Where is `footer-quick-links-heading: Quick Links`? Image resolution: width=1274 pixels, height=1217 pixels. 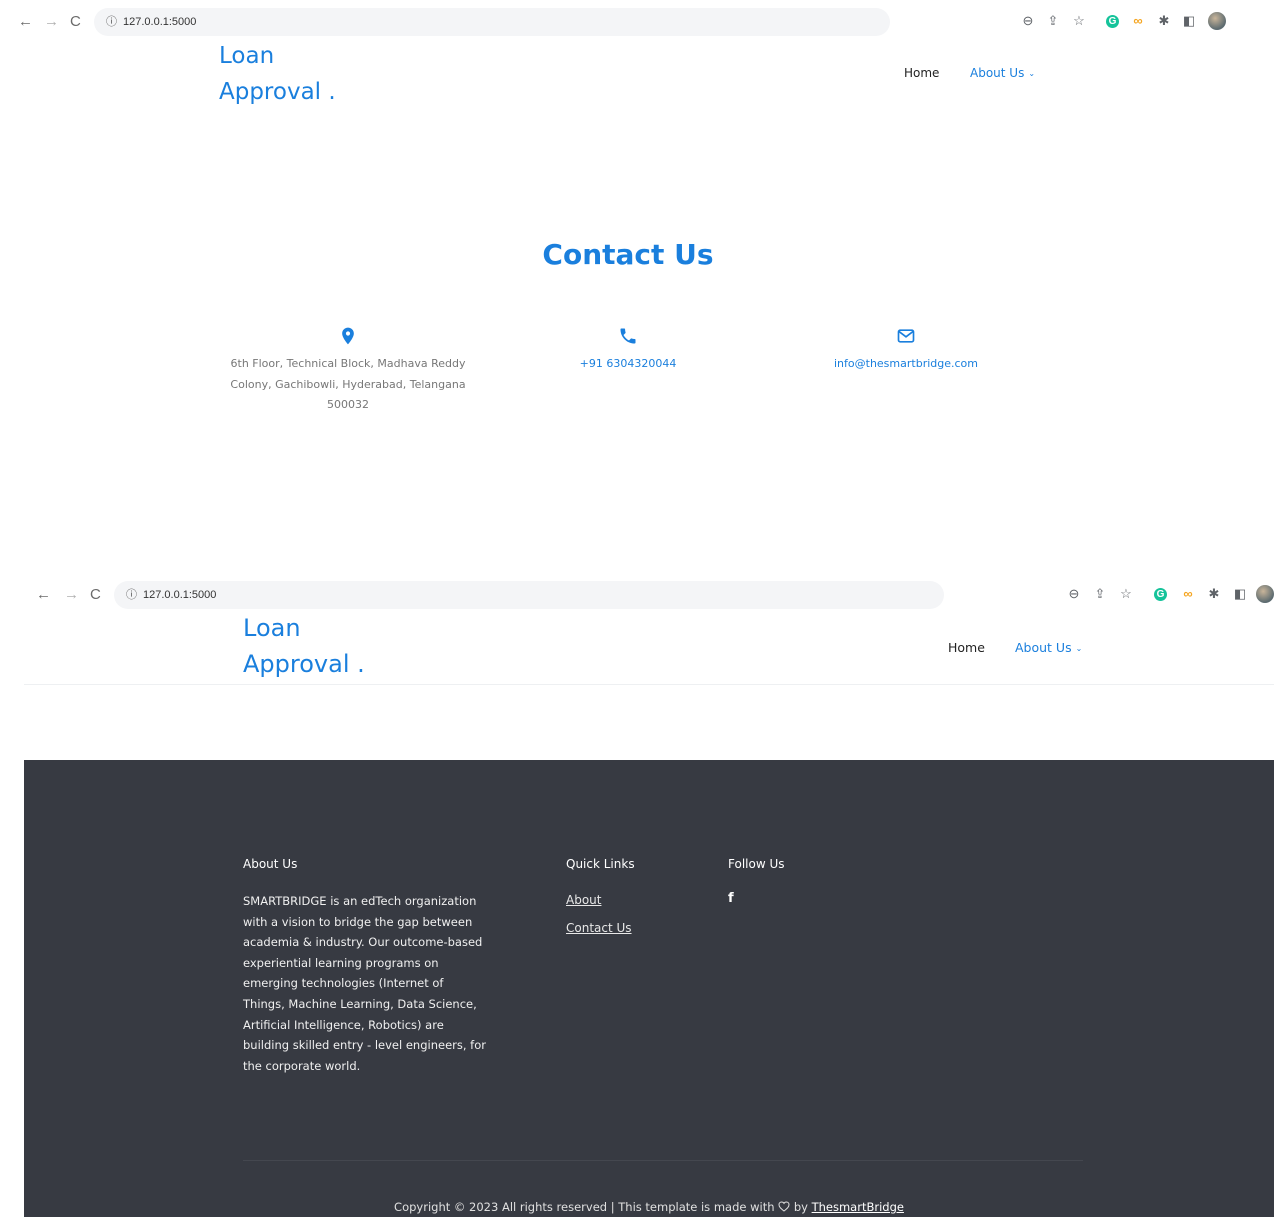 footer-quick-links-heading: Quick Links is located at coordinates (600, 864).